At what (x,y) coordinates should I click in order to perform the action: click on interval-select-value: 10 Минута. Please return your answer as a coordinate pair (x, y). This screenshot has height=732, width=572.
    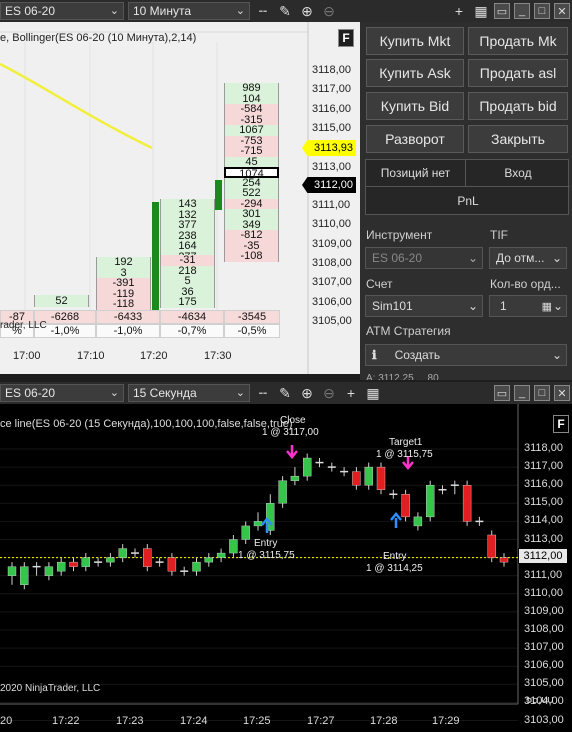
    Looking at the image, I should click on (162, 11).